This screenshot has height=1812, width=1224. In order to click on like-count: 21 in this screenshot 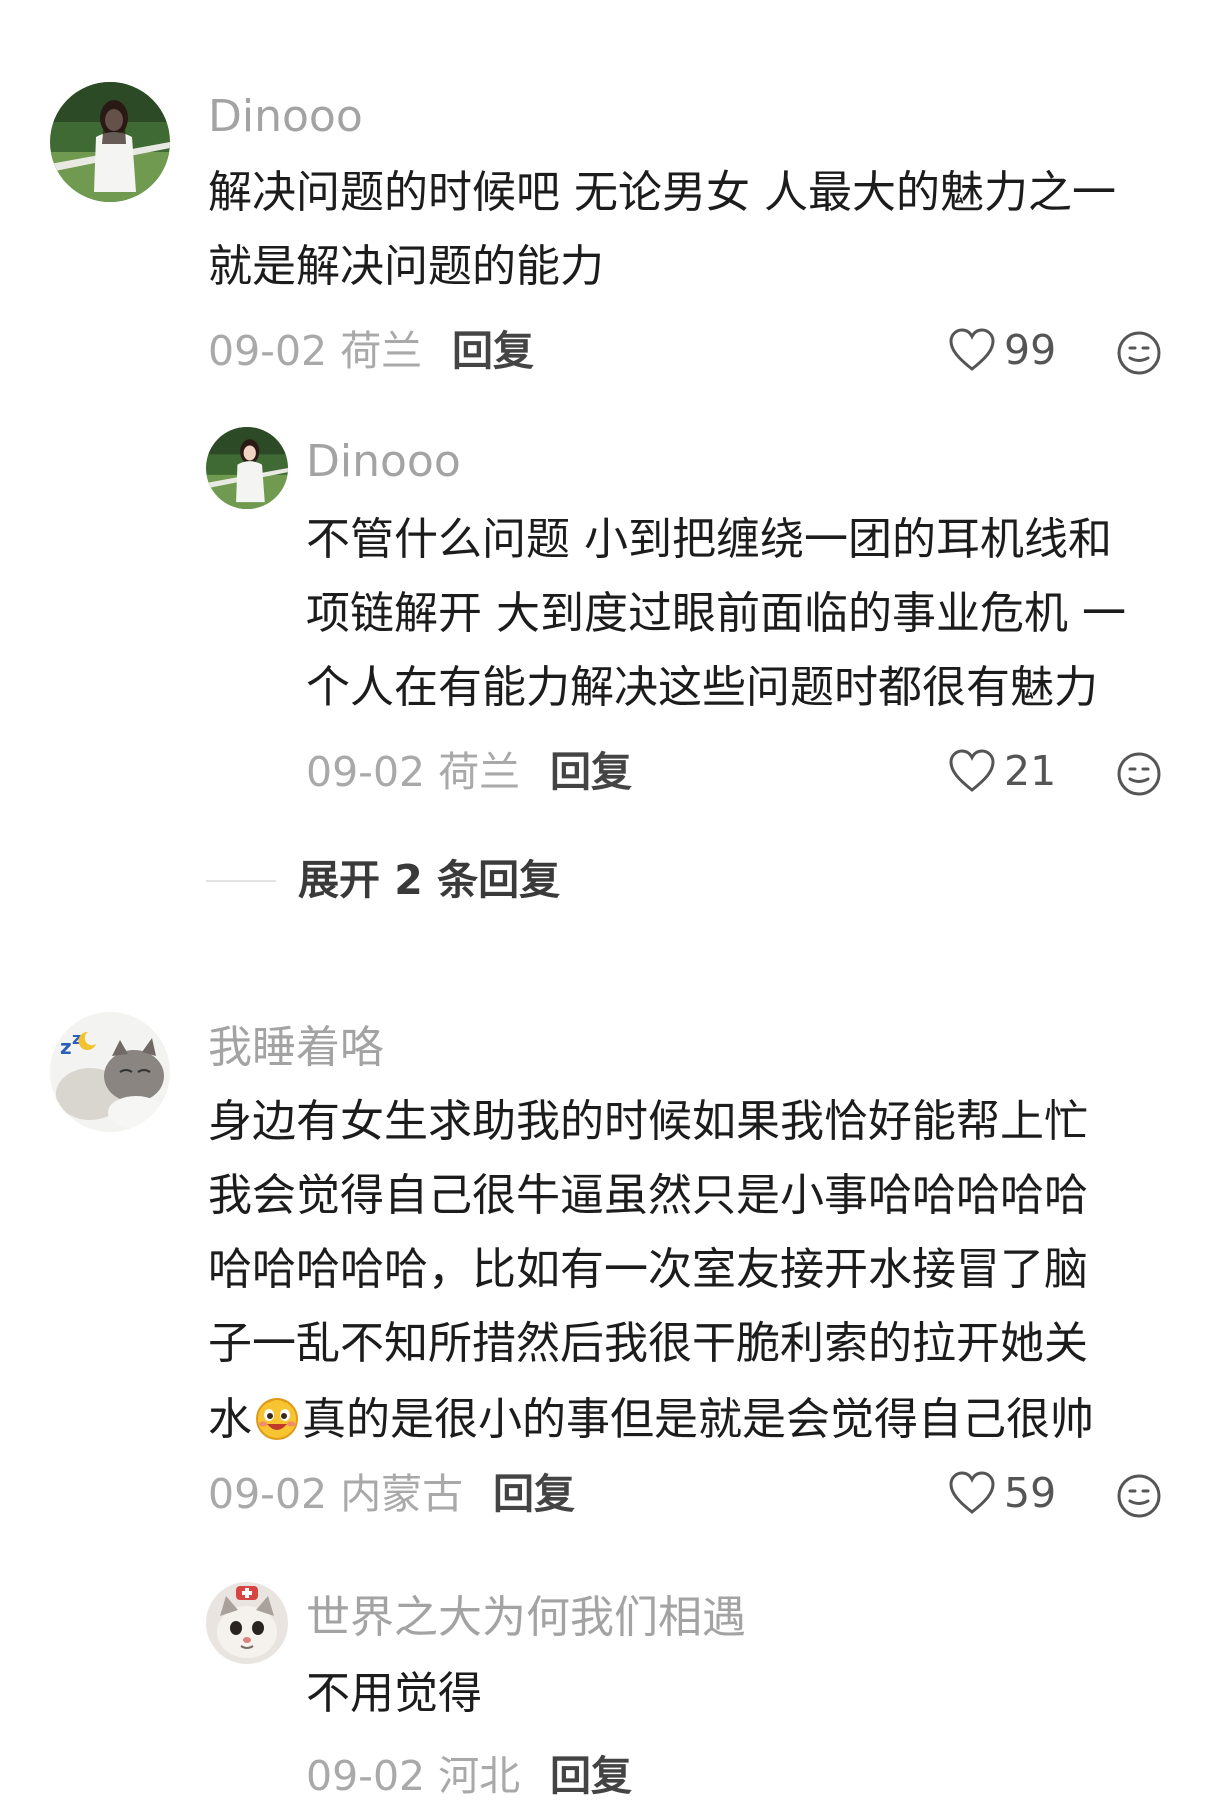, I will do `click(1030, 770)`.